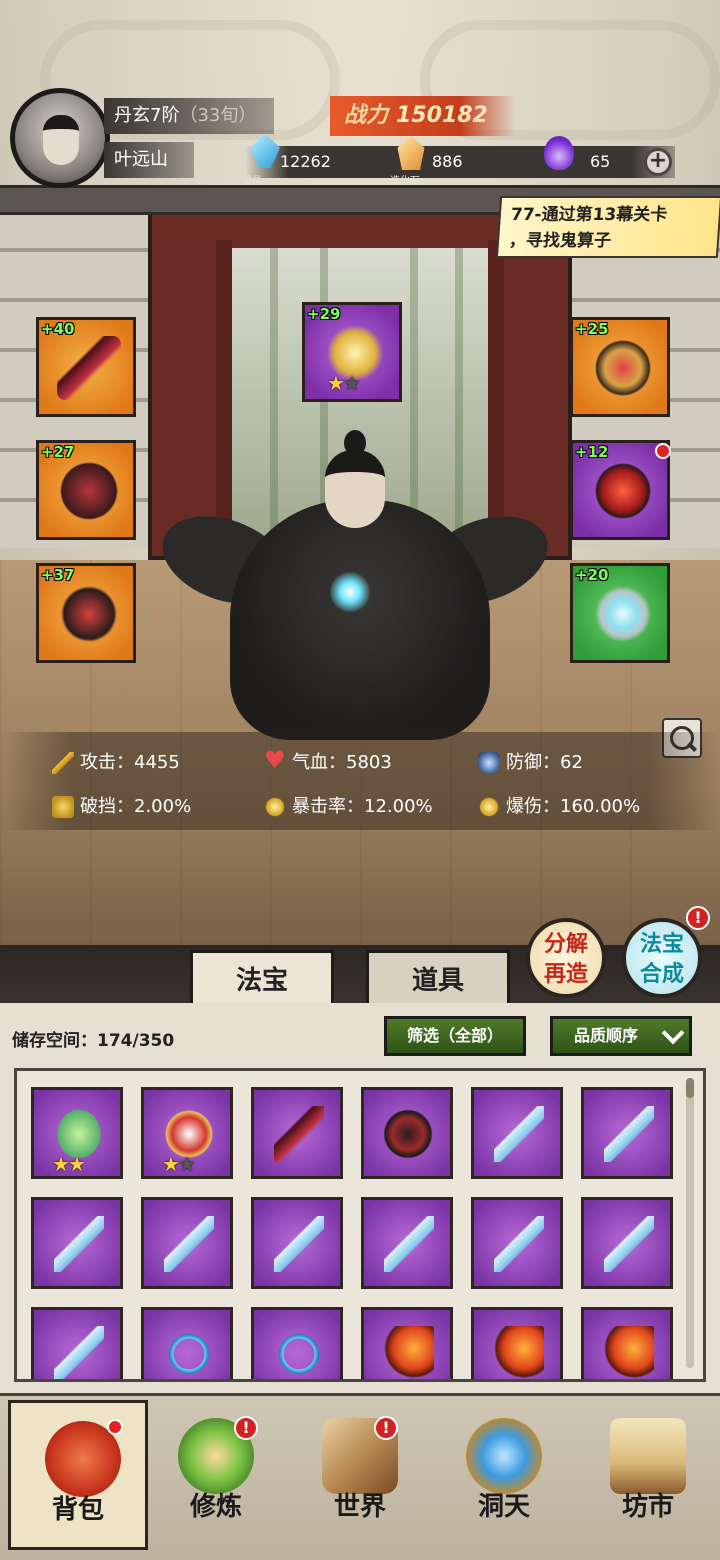 Image resolution: width=720 pixels, height=1560 pixels. I want to click on nav-cultivate-label: 修炼, so click(215, 1507).